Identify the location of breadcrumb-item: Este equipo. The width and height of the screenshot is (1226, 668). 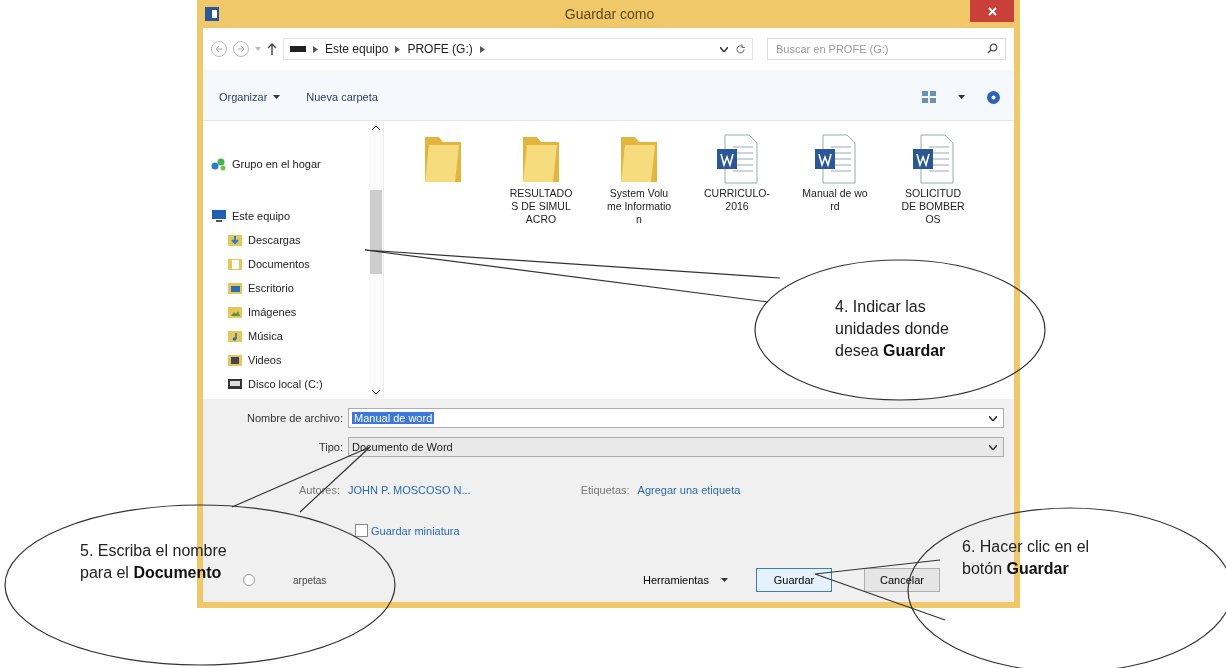
(357, 49).